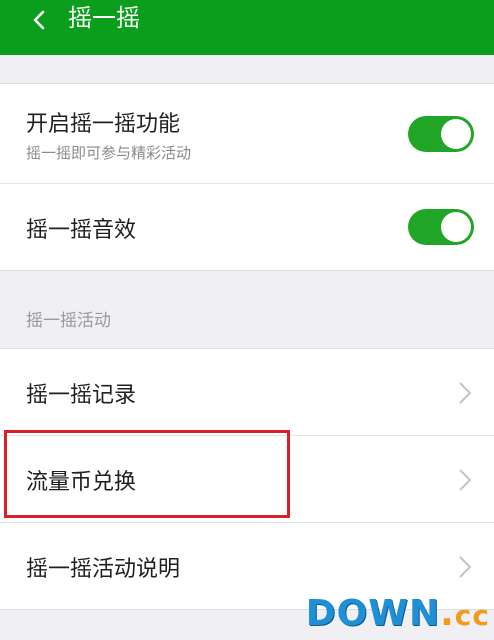 The width and height of the screenshot is (494, 640). What do you see at coordinates (68, 321) in the screenshot?
I see `activities-section-label: 摇一摇活动` at bounding box center [68, 321].